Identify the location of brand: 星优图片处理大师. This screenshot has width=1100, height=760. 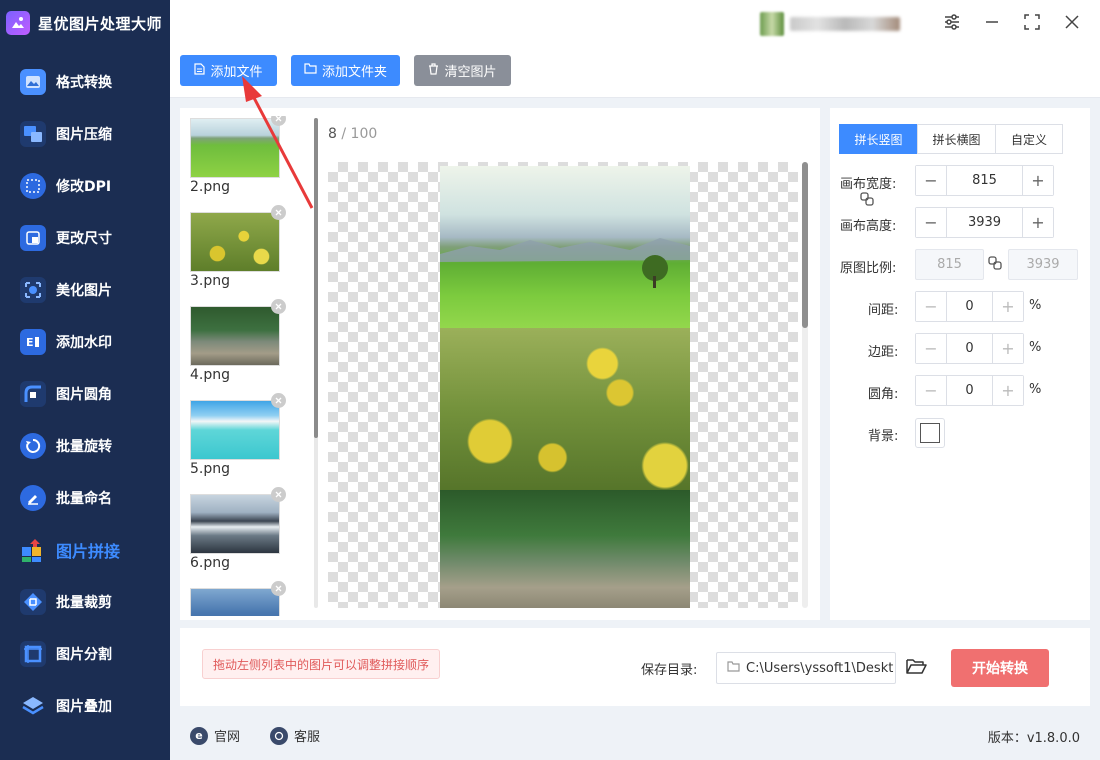
(84, 23).